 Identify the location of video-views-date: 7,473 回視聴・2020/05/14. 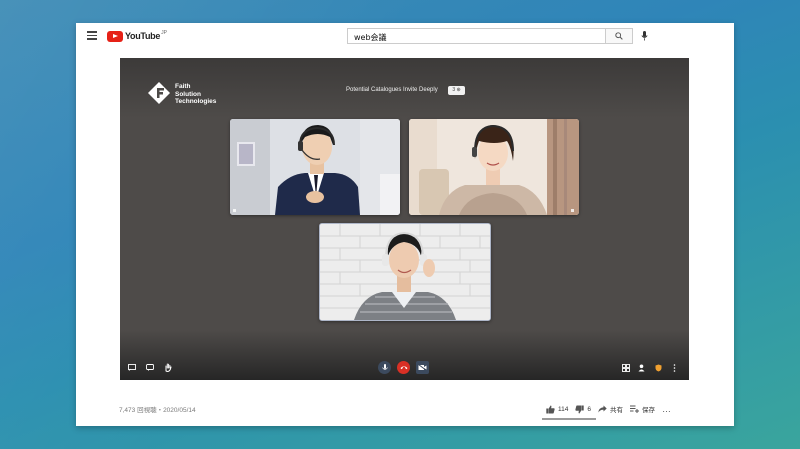
(157, 410).